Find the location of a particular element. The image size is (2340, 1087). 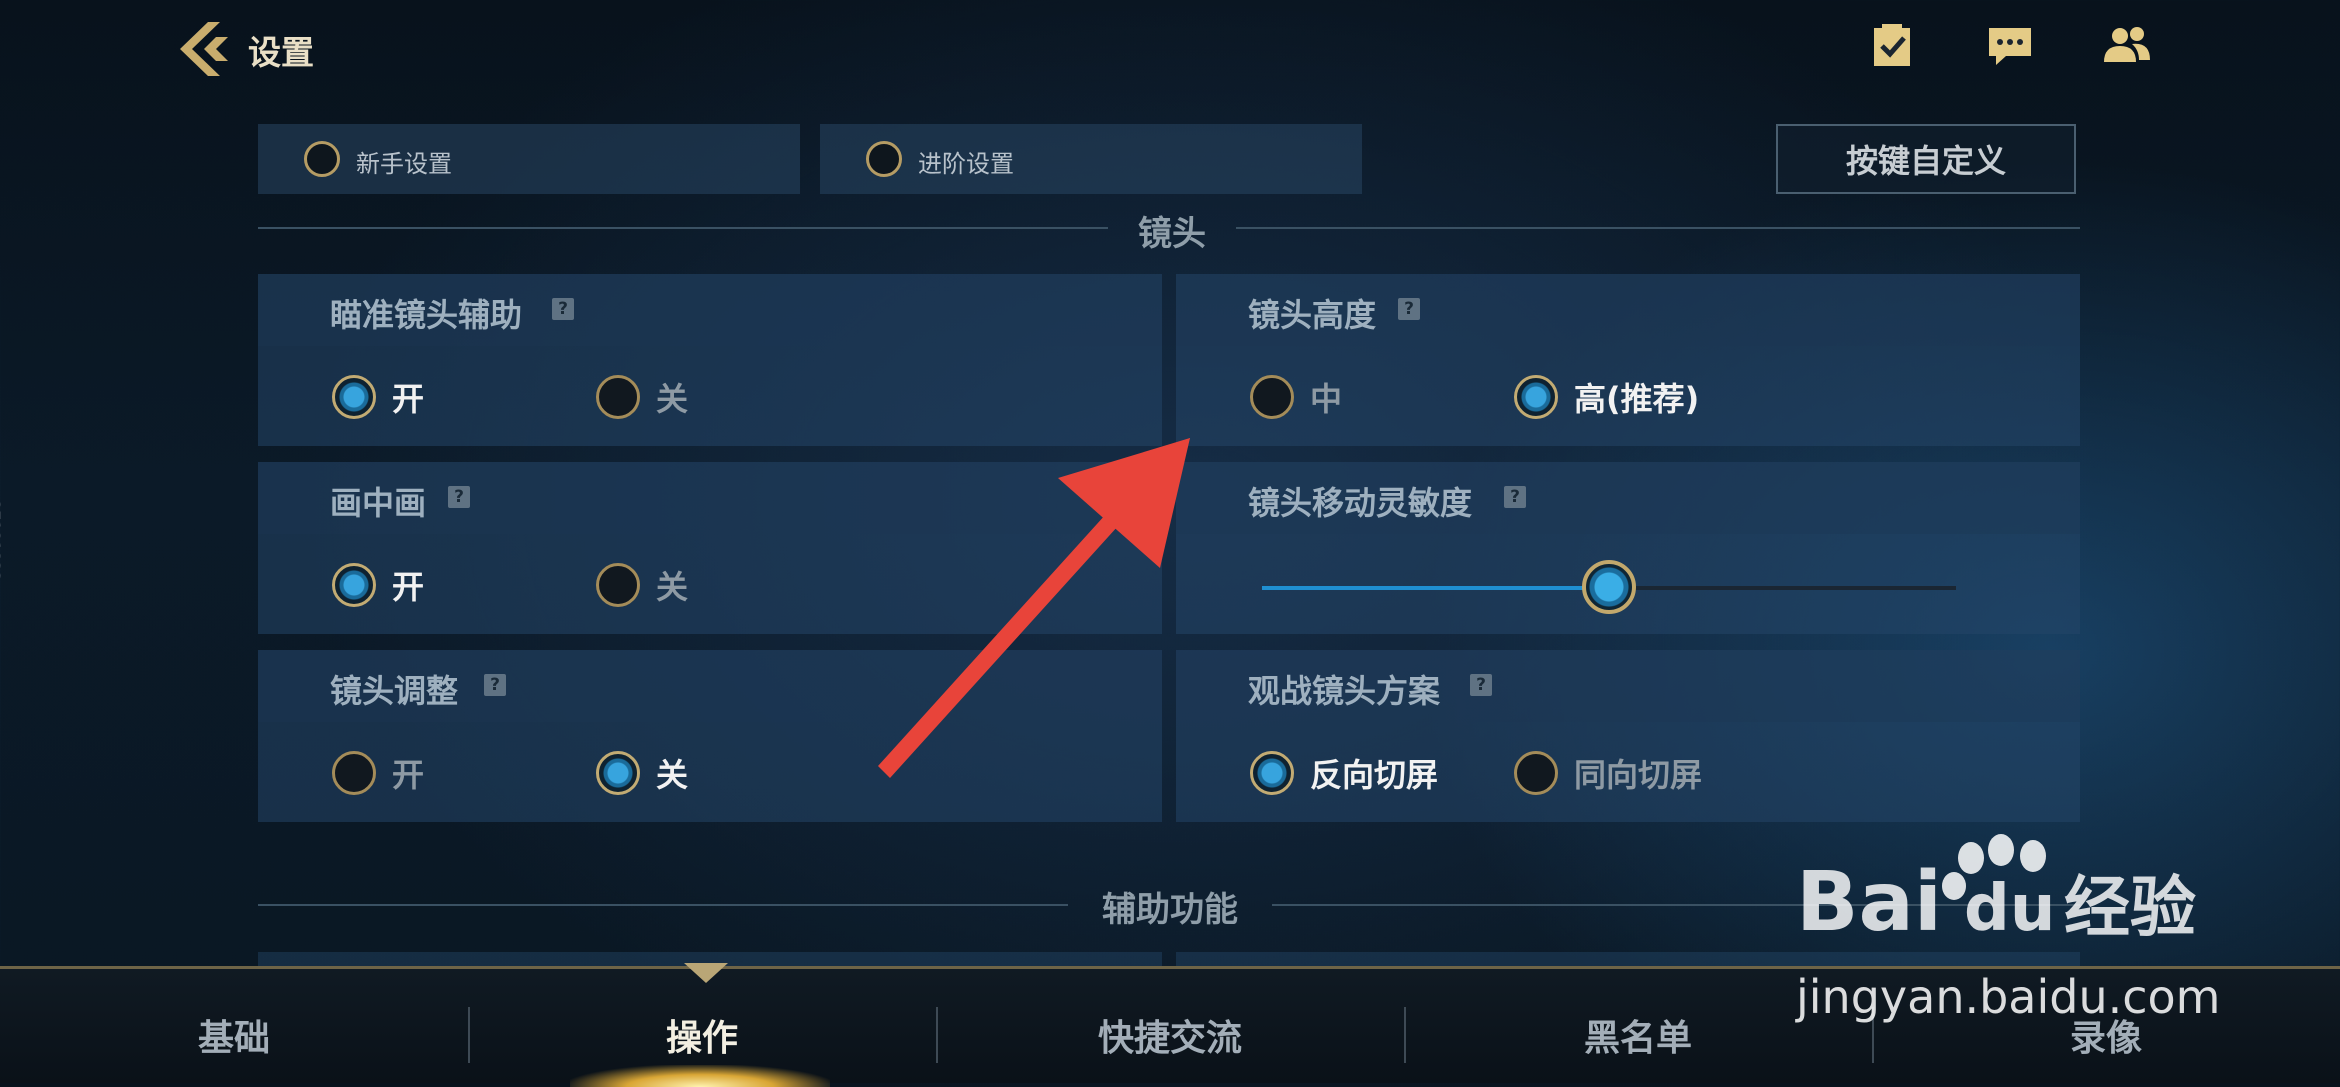

setting-title: 画中画 is located at coordinates (378, 503).